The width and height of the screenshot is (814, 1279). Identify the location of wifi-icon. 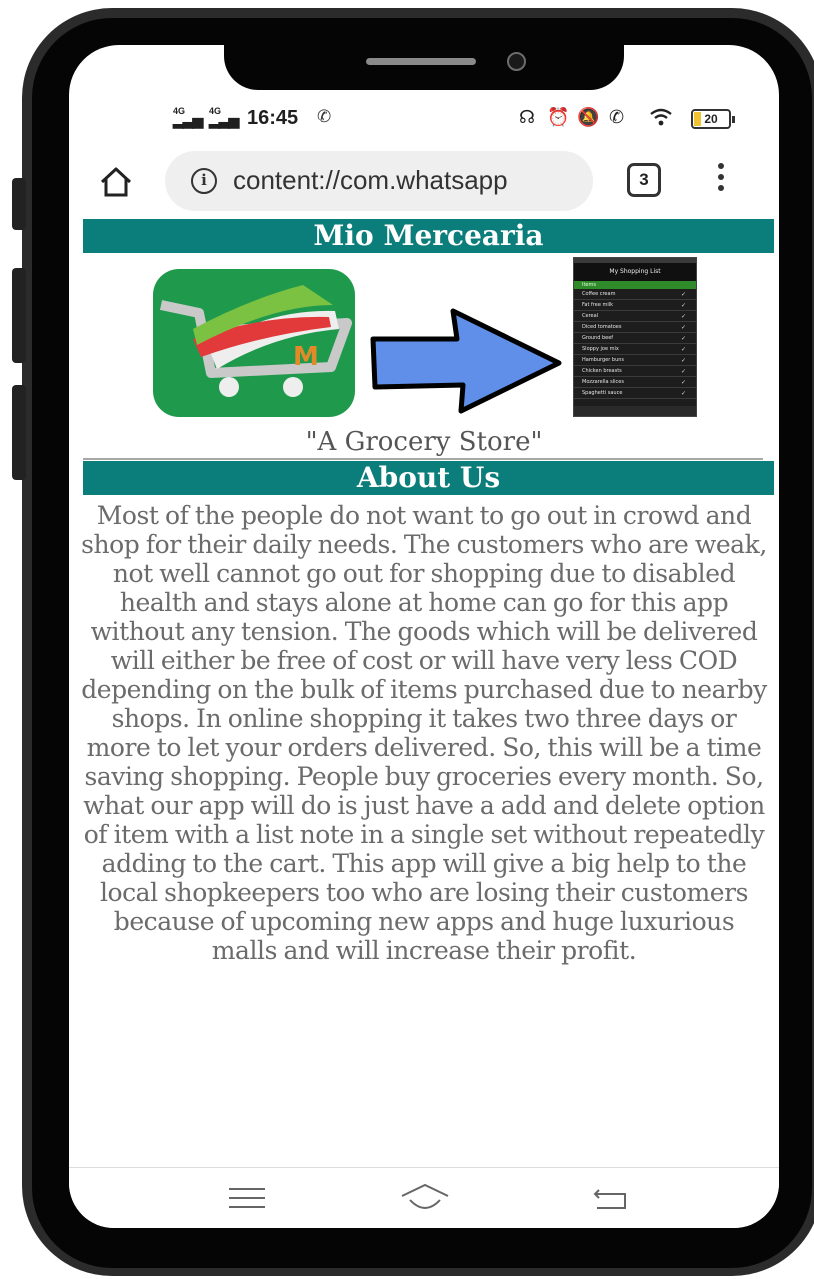
(661, 119).